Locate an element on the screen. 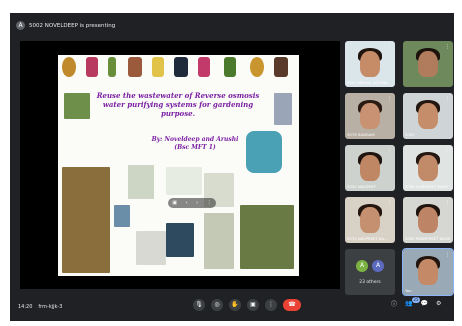 The width and height of the screenshot is (462, 326). meeting-info: 14:20 frm-kjjk-3 is located at coordinates (40, 307).